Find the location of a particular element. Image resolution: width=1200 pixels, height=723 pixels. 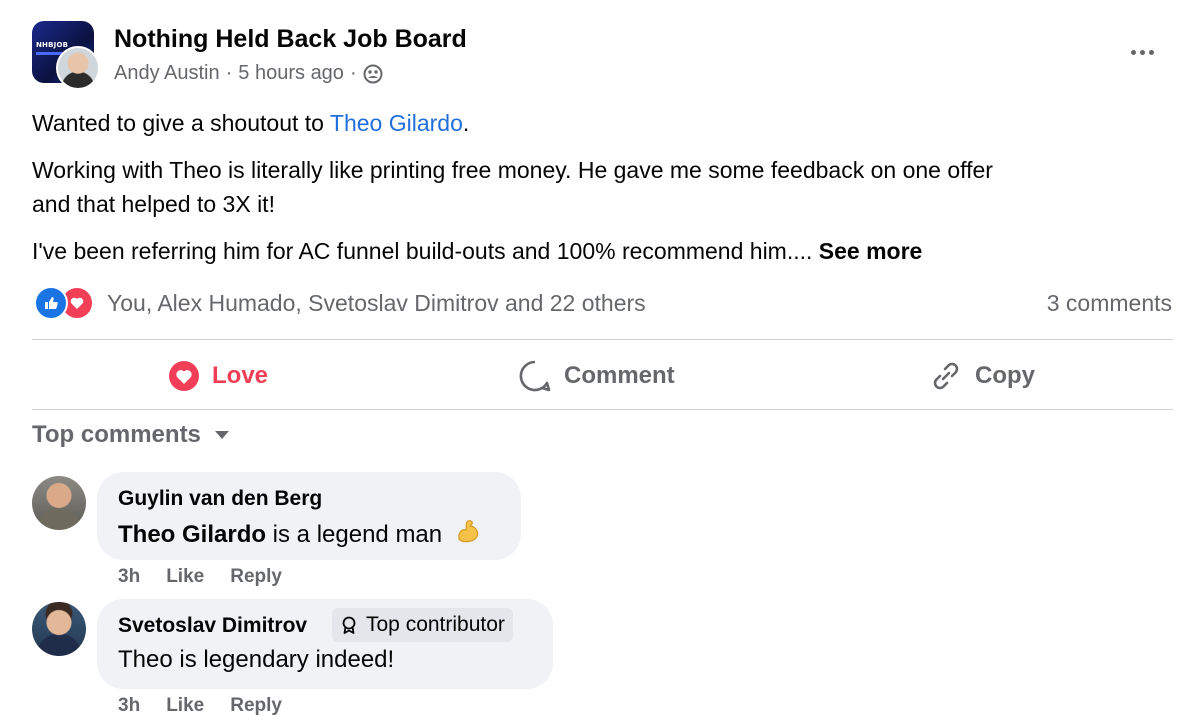

comment-sort-dropdown: Top comments is located at coordinates (130, 435).